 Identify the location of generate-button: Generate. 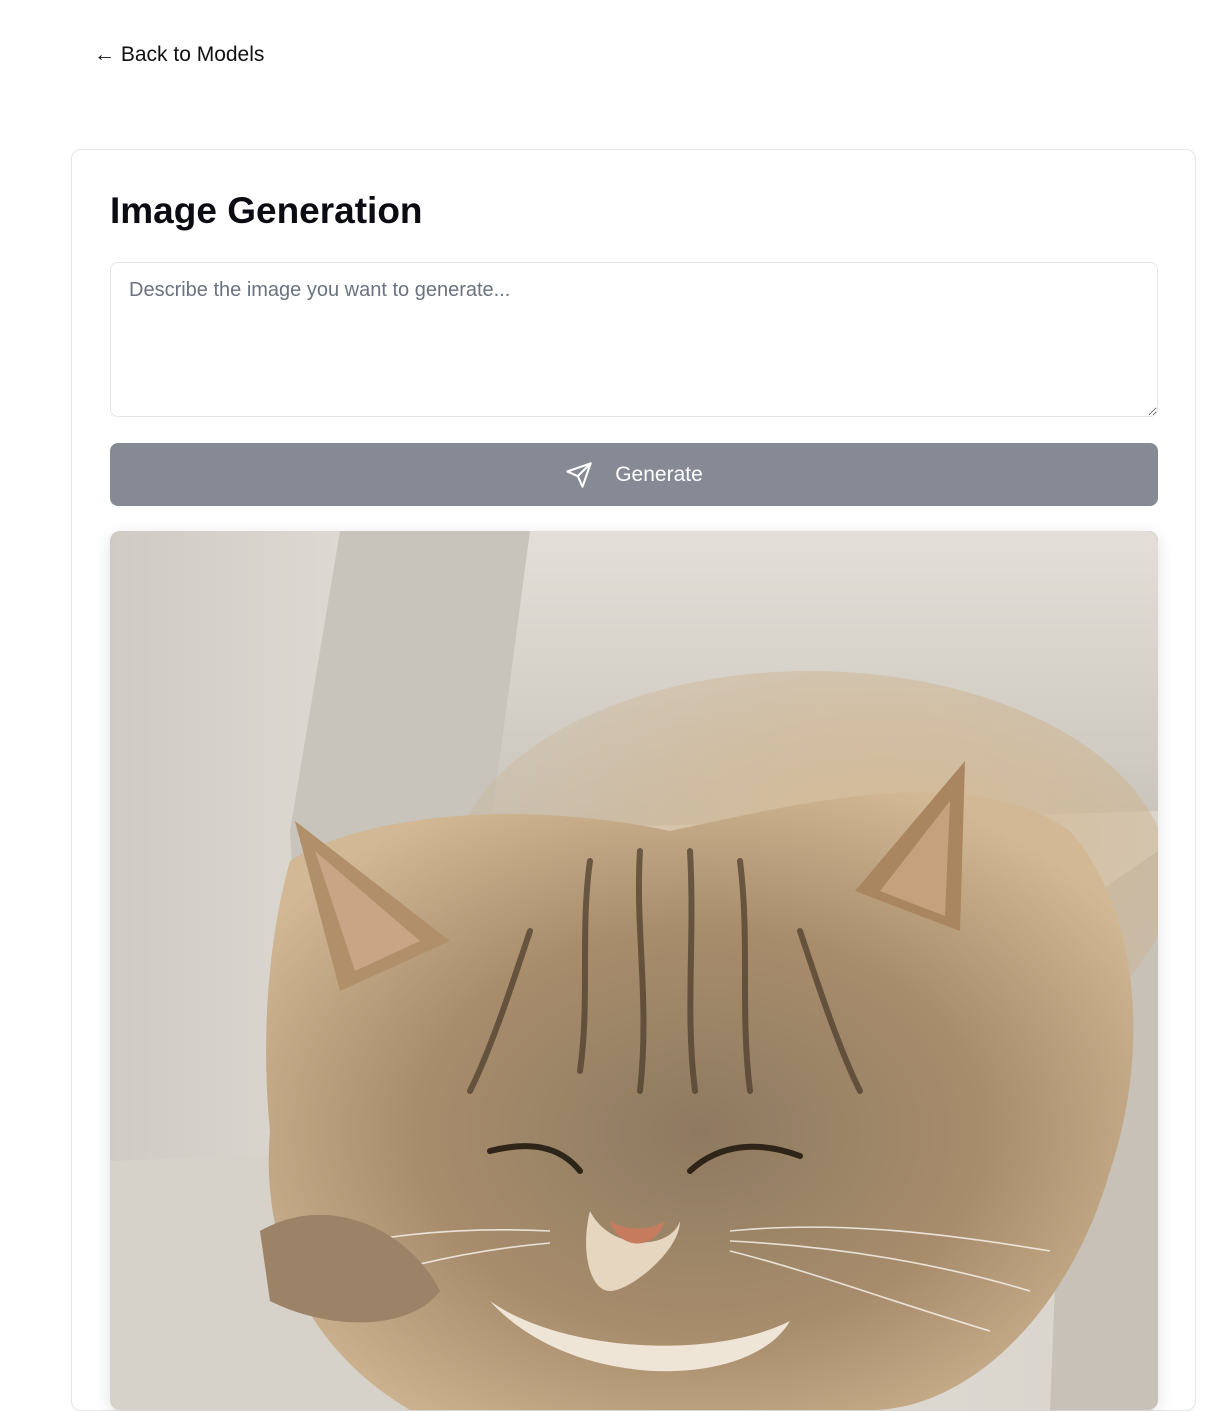
(634, 474).